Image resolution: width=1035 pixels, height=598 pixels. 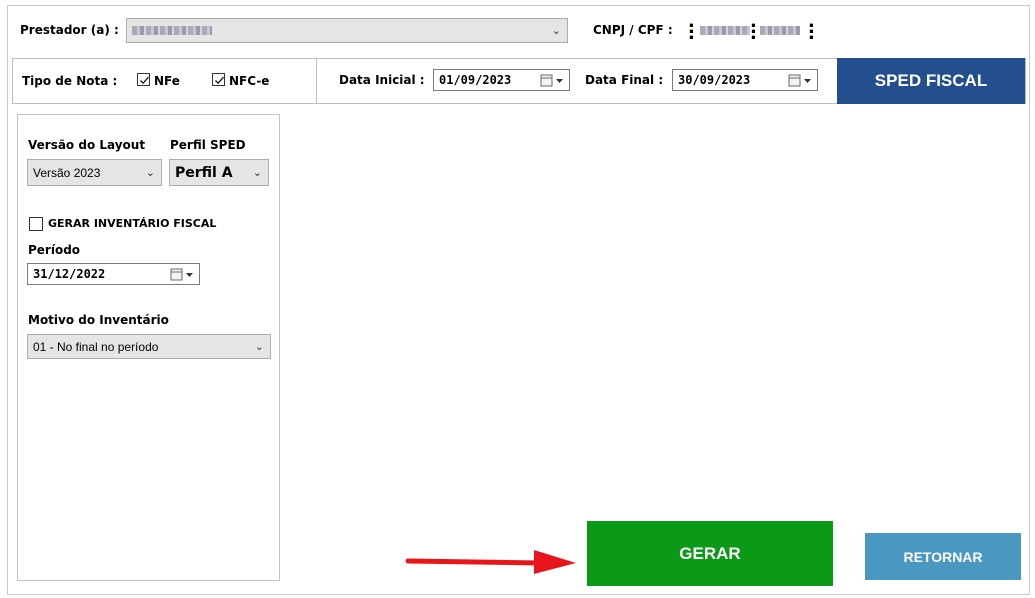 I want to click on versao-value: Versão 2023, so click(x=67, y=172).